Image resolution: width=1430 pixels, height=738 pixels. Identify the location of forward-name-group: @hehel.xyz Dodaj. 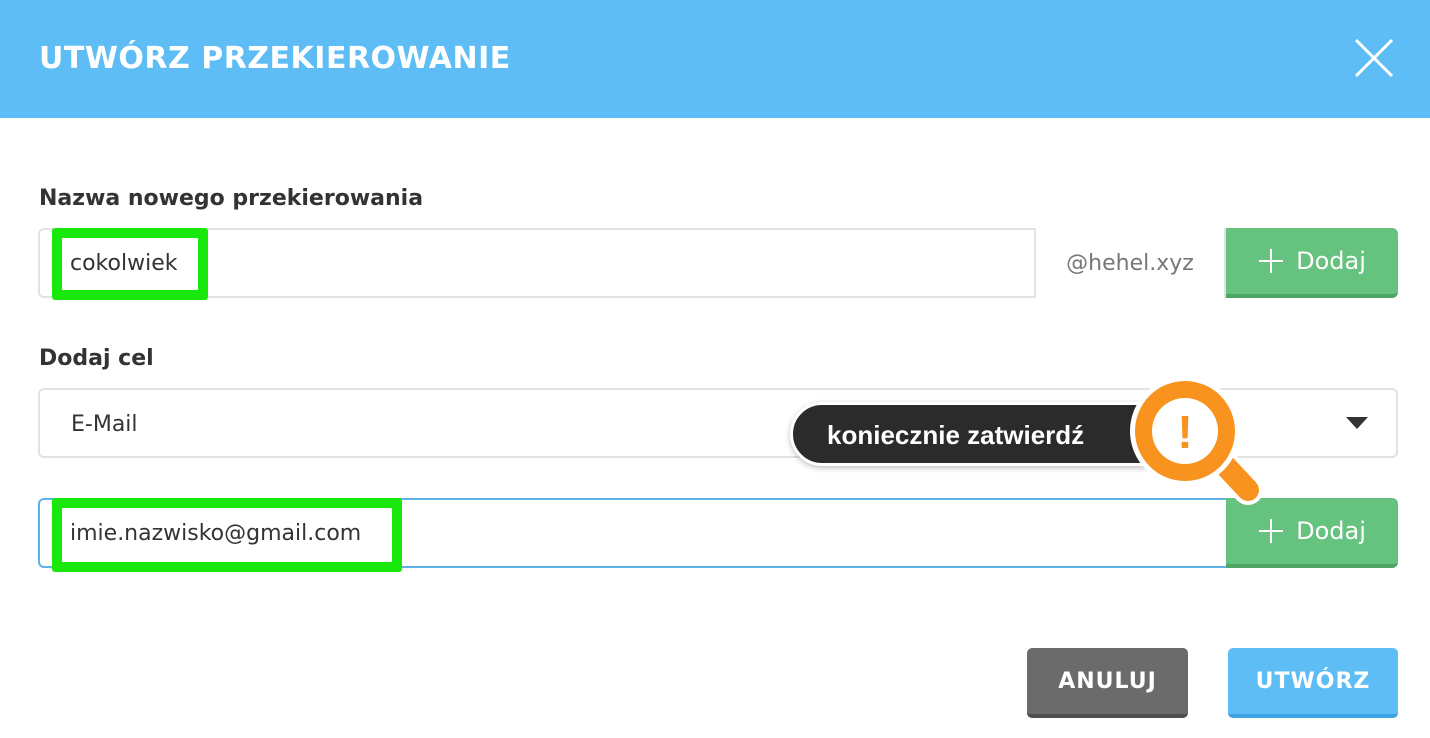
(718, 263).